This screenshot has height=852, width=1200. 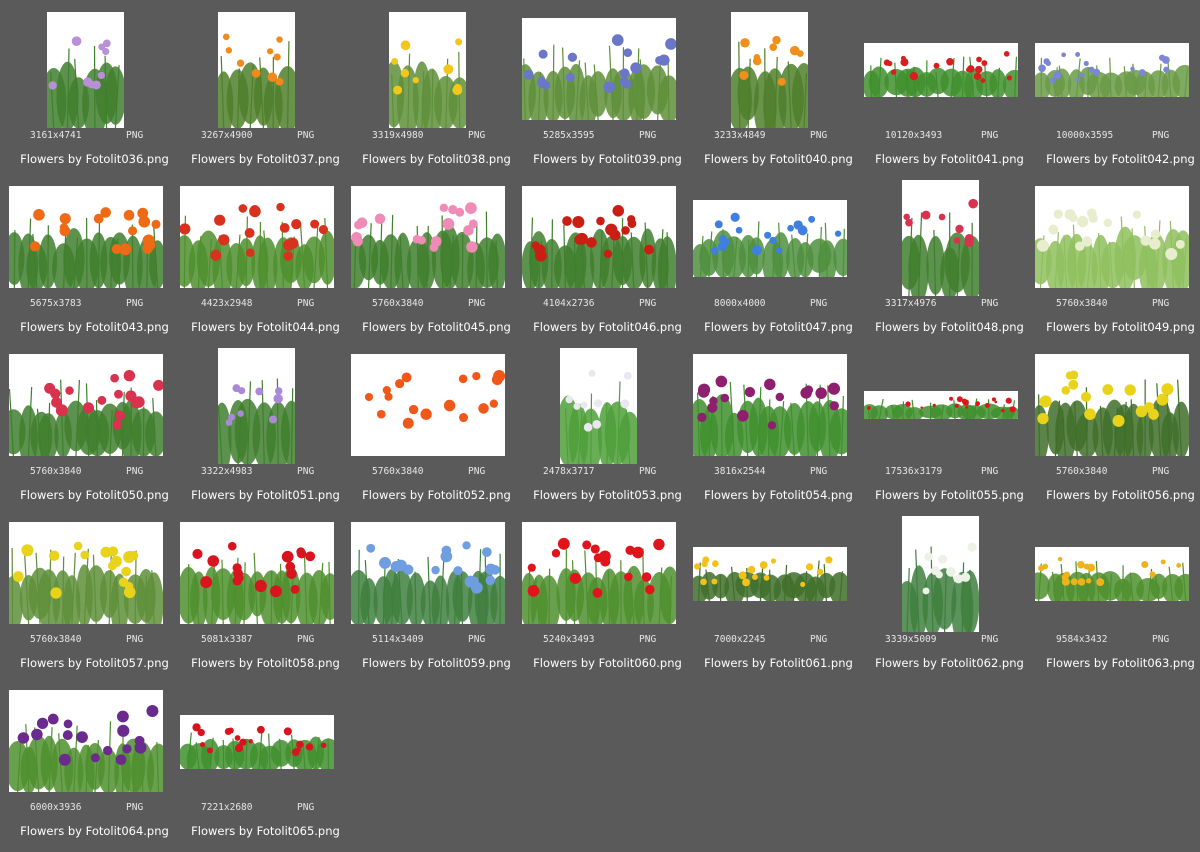 I want to click on file-name: Flowers by Fotolit055.png, so click(x=949, y=495).